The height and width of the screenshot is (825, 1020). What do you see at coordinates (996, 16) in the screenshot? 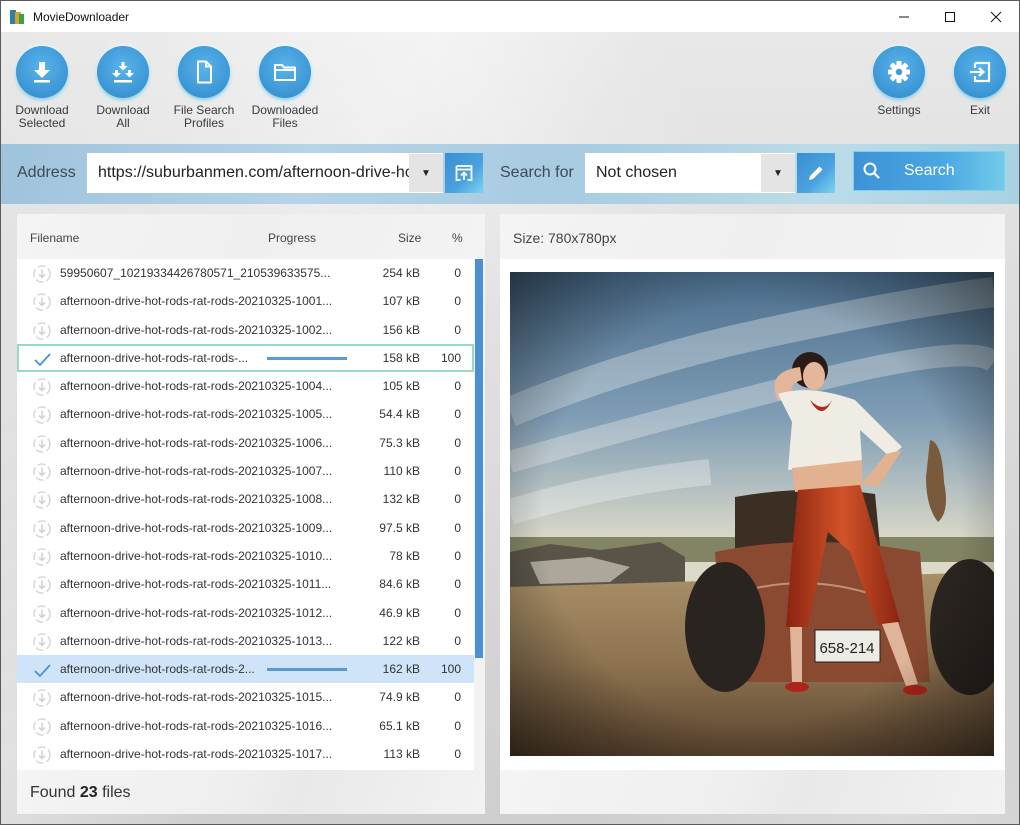
I see `close-button` at bounding box center [996, 16].